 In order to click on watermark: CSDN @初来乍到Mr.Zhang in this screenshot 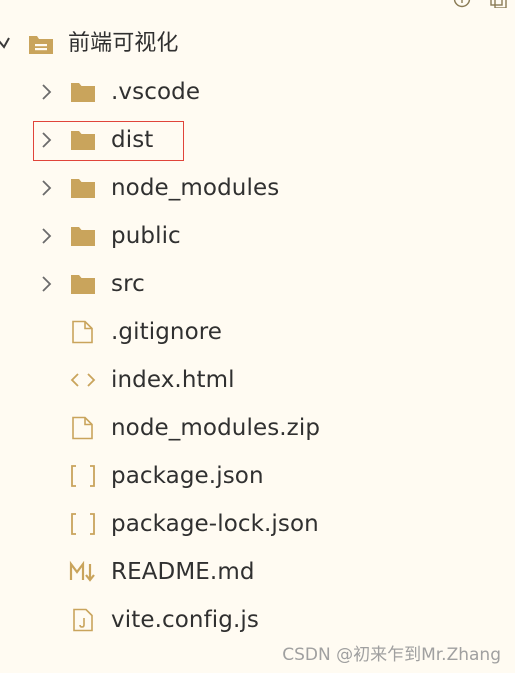, I will do `click(391, 655)`.